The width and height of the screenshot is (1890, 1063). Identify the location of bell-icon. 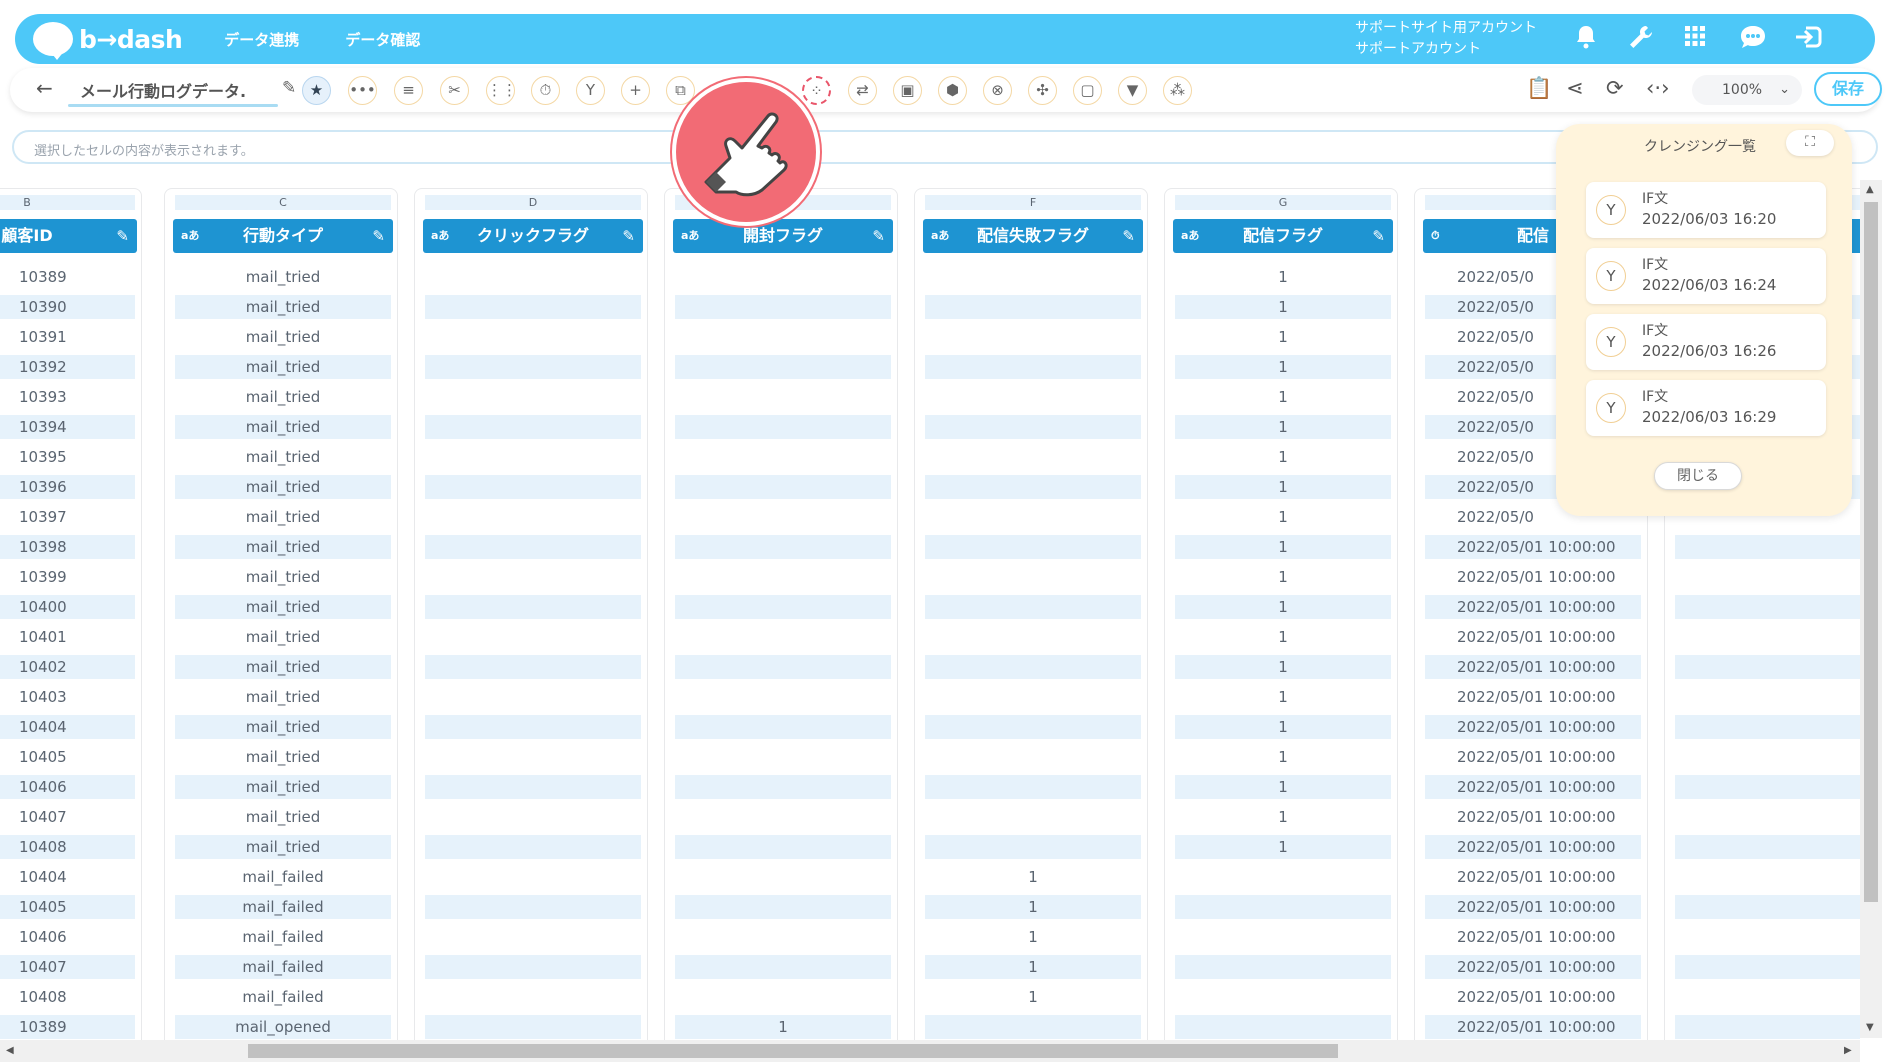
(1586, 39).